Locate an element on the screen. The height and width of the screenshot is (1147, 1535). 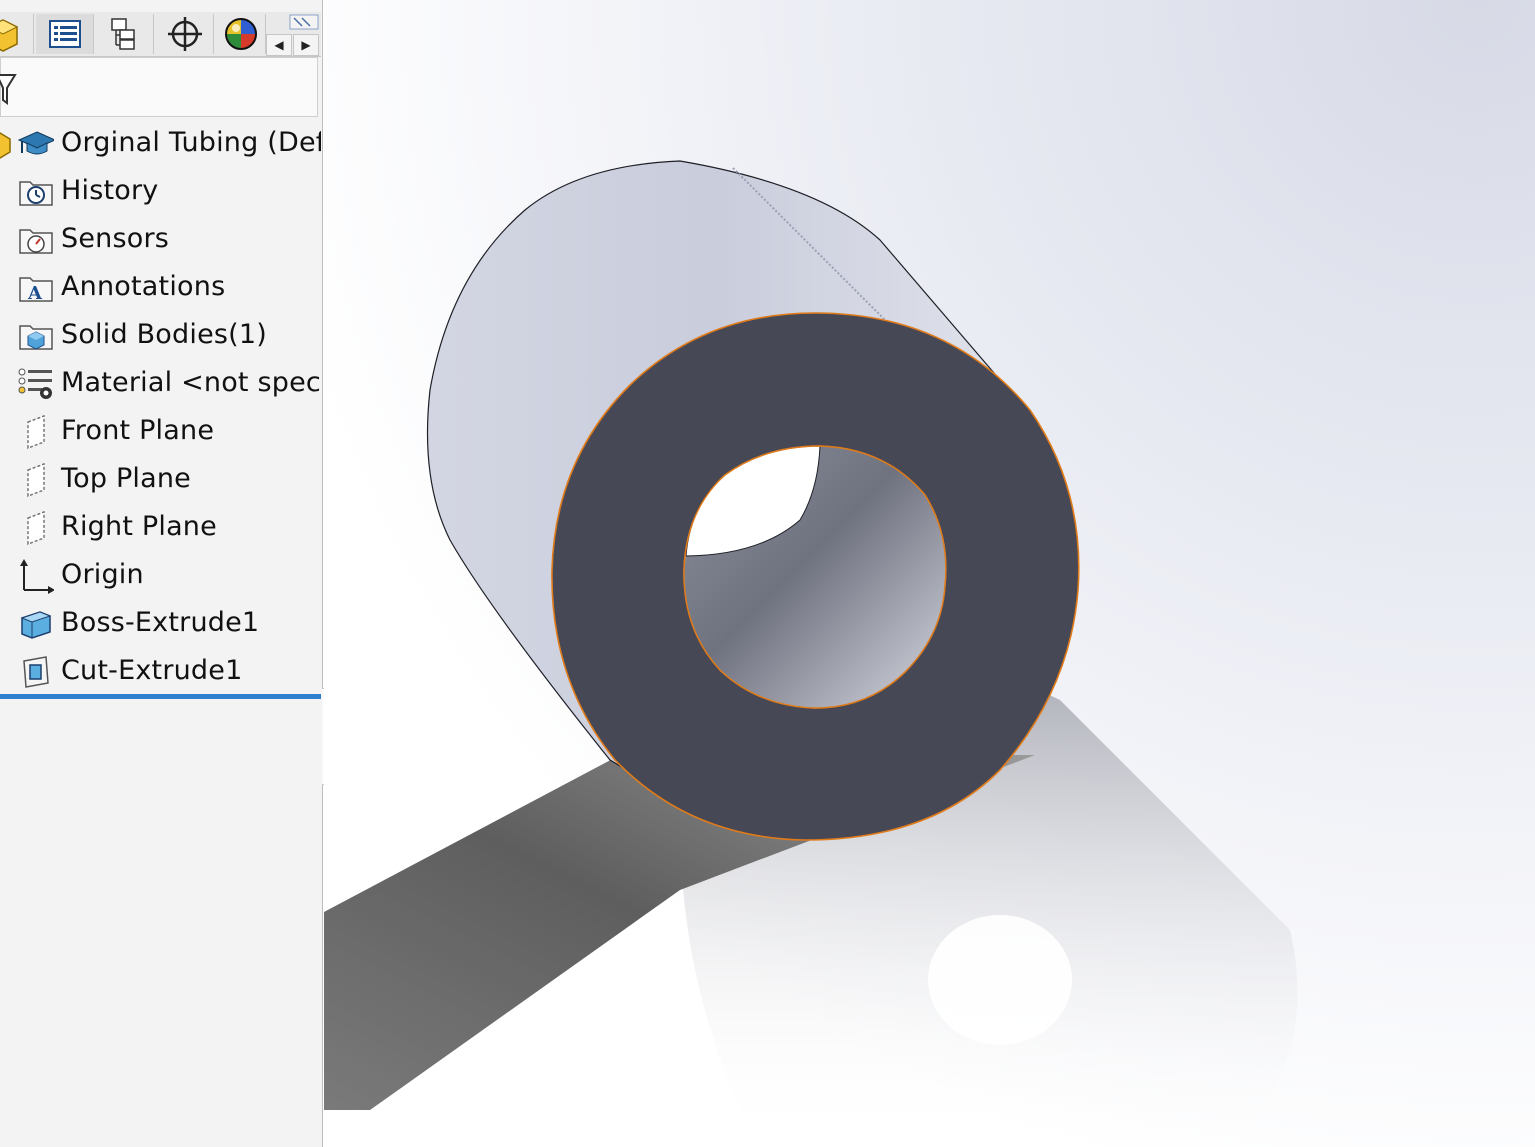
tree-item-sensors: Sensors is located at coordinates (160, 240).